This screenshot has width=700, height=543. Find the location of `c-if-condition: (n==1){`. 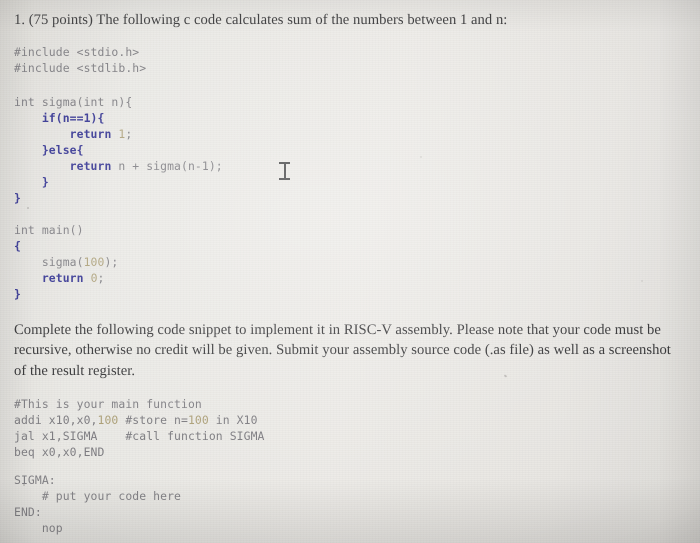

c-if-condition: (n==1){ is located at coordinates (80, 118).